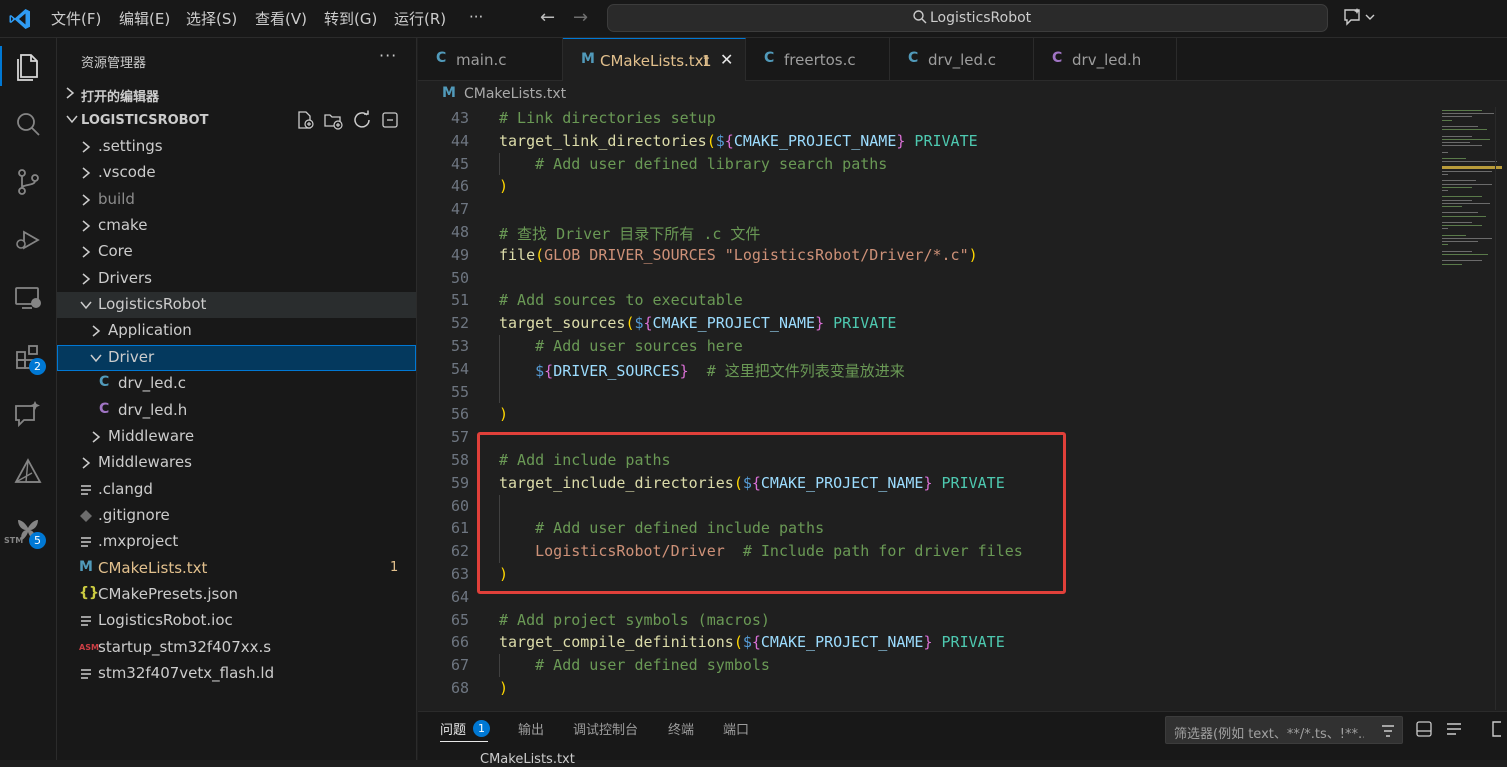  I want to click on line-number: 43, so click(459, 118).